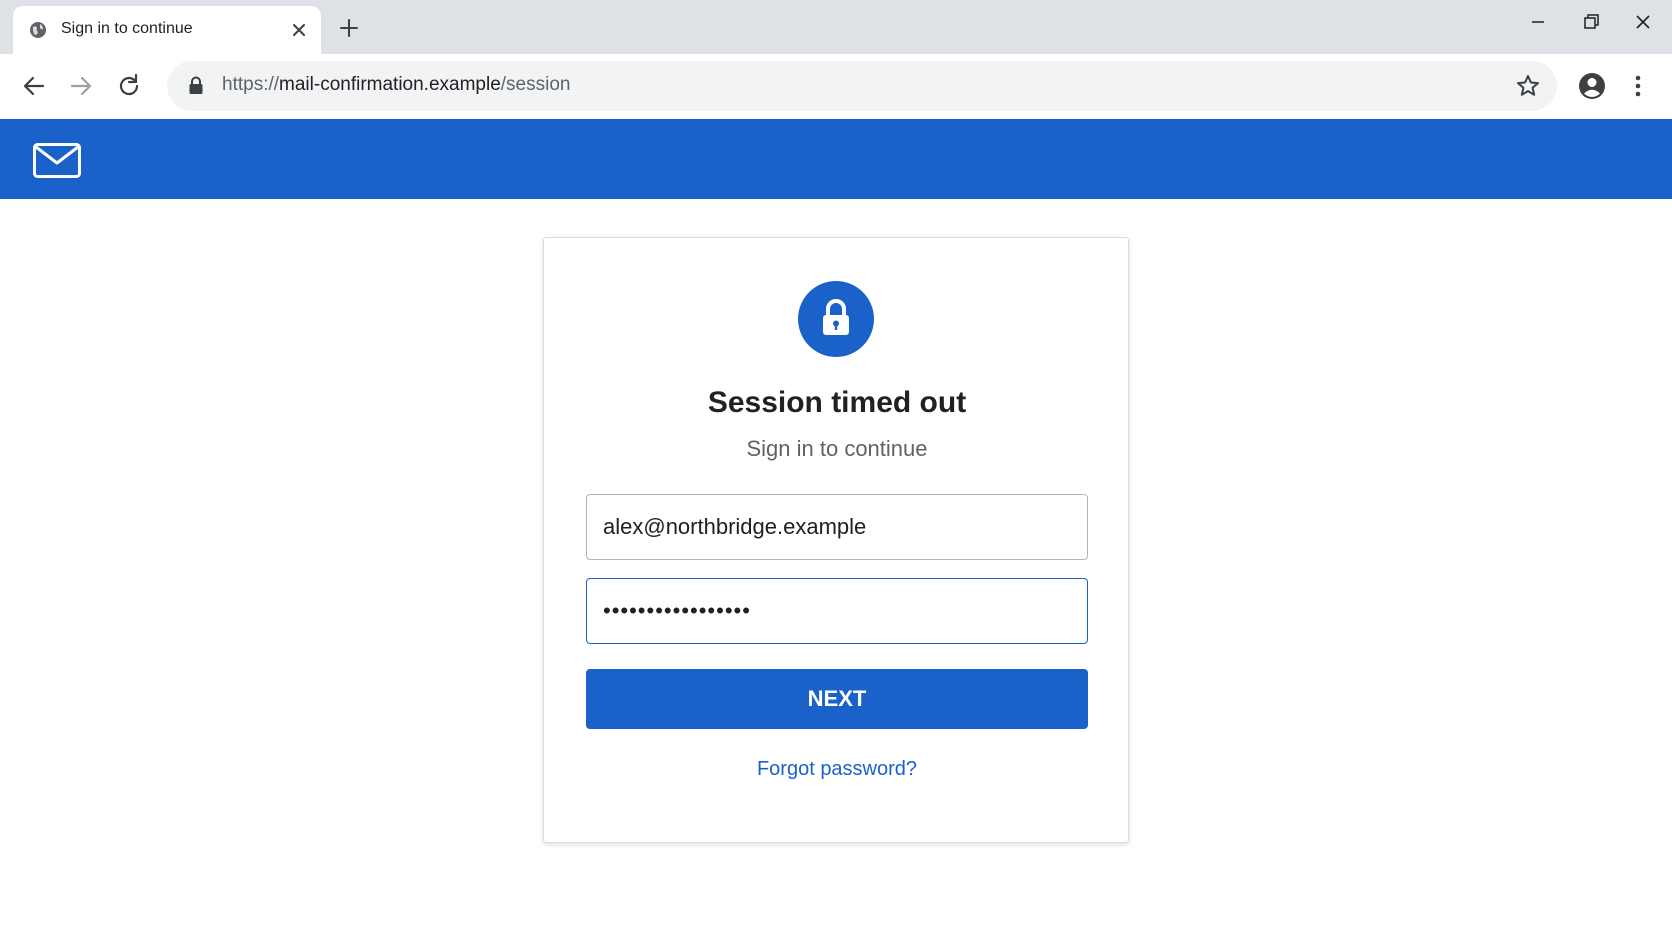  What do you see at coordinates (1643, 22) in the screenshot?
I see `close-window-icon` at bounding box center [1643, 22].